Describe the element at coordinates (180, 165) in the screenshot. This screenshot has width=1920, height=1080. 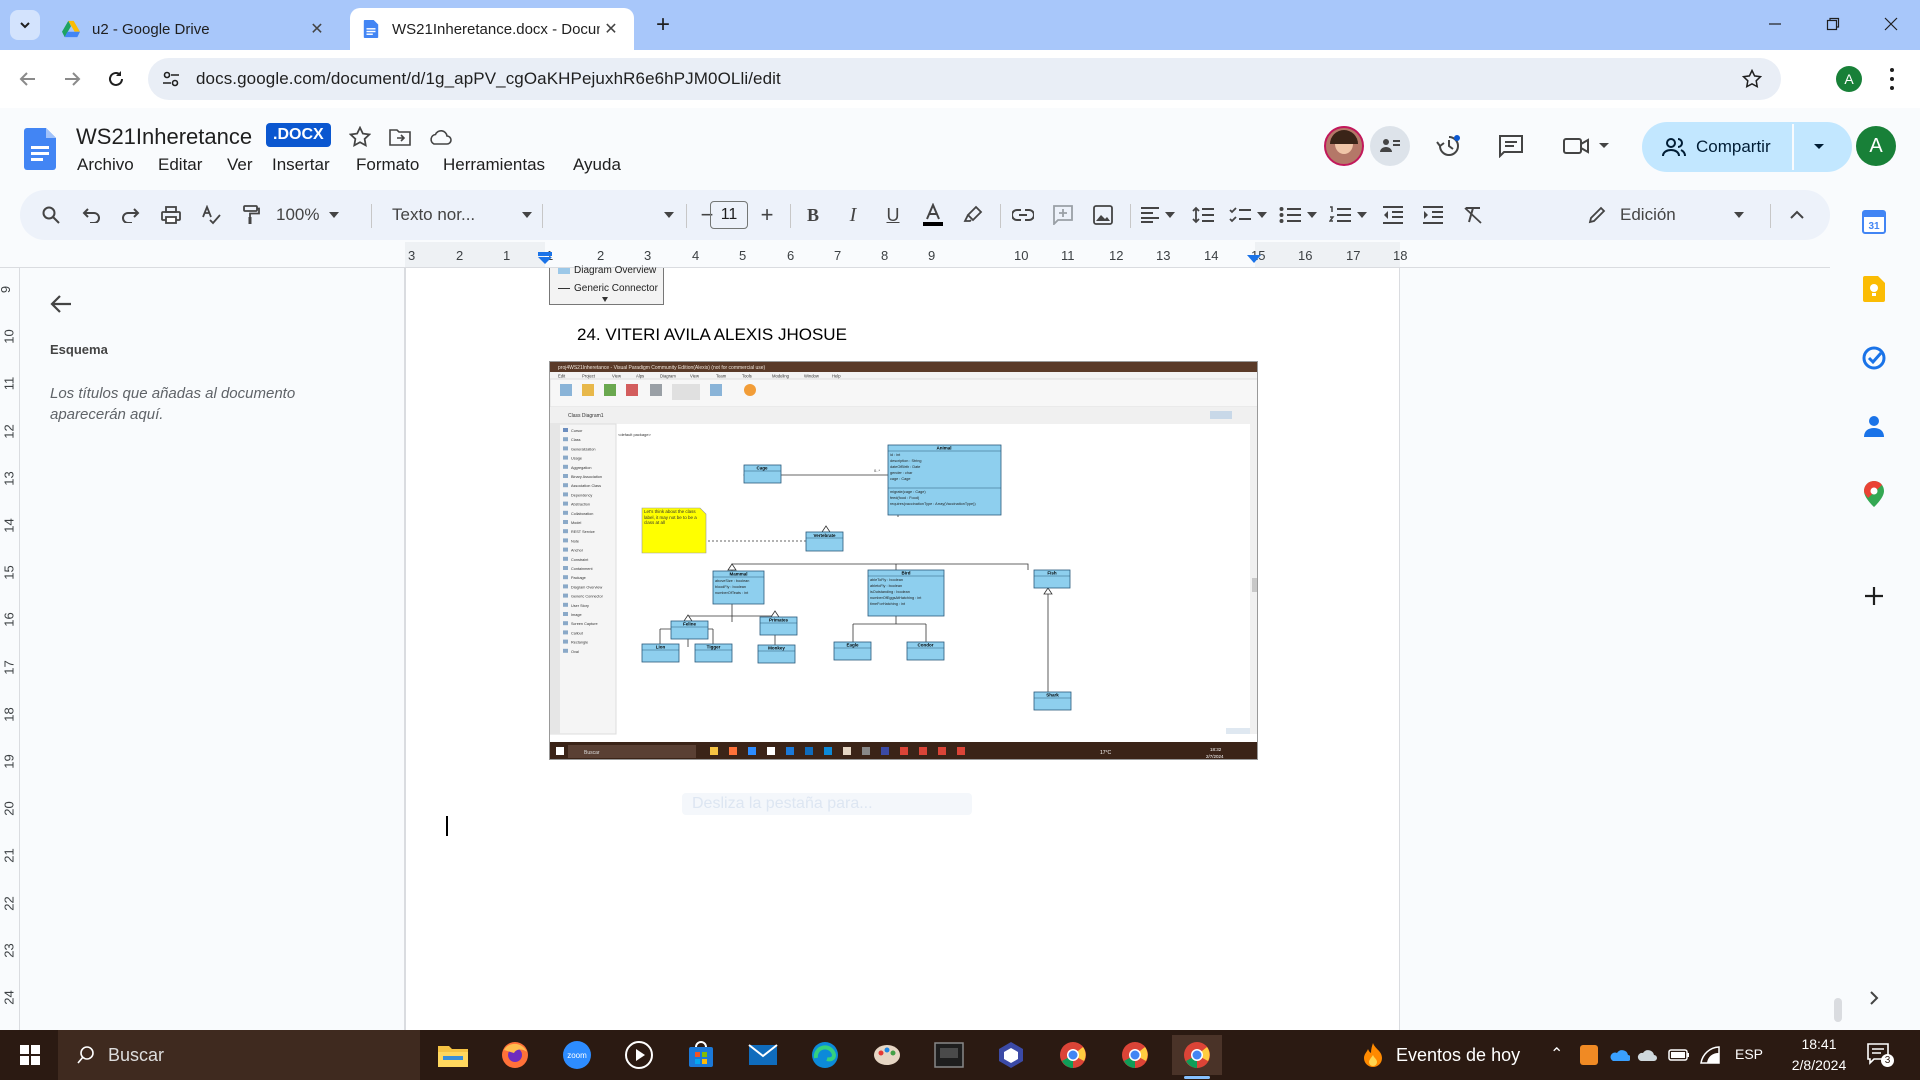
I see `menu-editar: Editar` at that location.